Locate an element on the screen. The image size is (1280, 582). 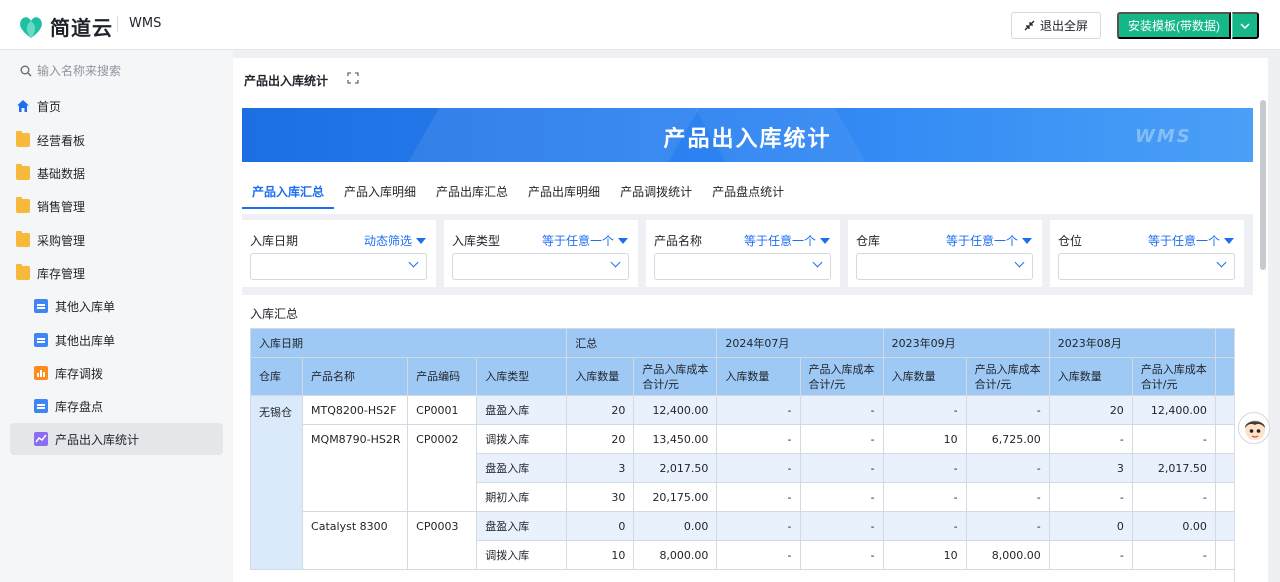
tab-outbound-detail: 产品出库明细 is located at coordinates (564, 193).